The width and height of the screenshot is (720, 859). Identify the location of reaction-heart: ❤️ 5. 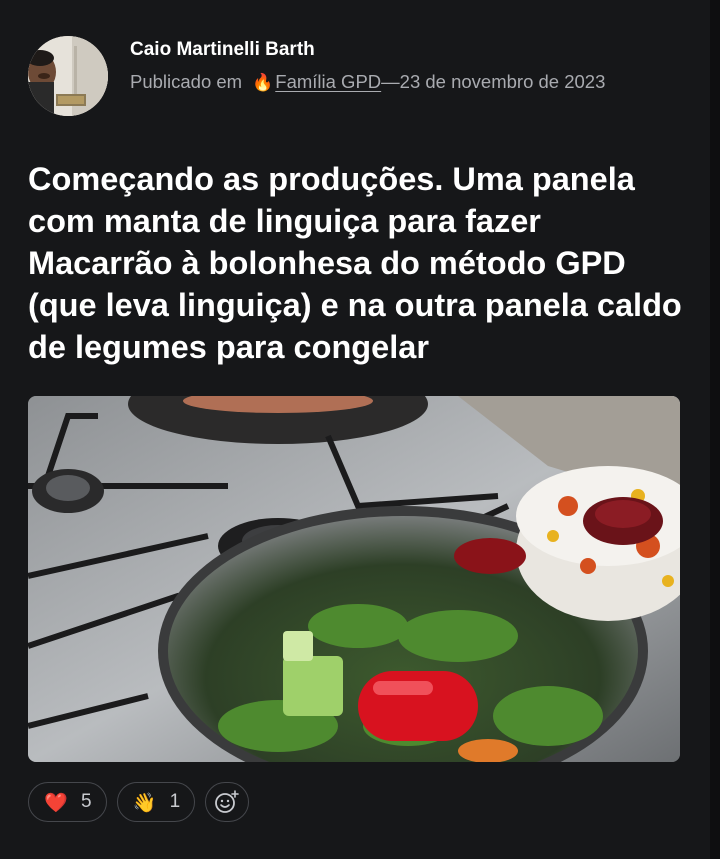
(67, 802).